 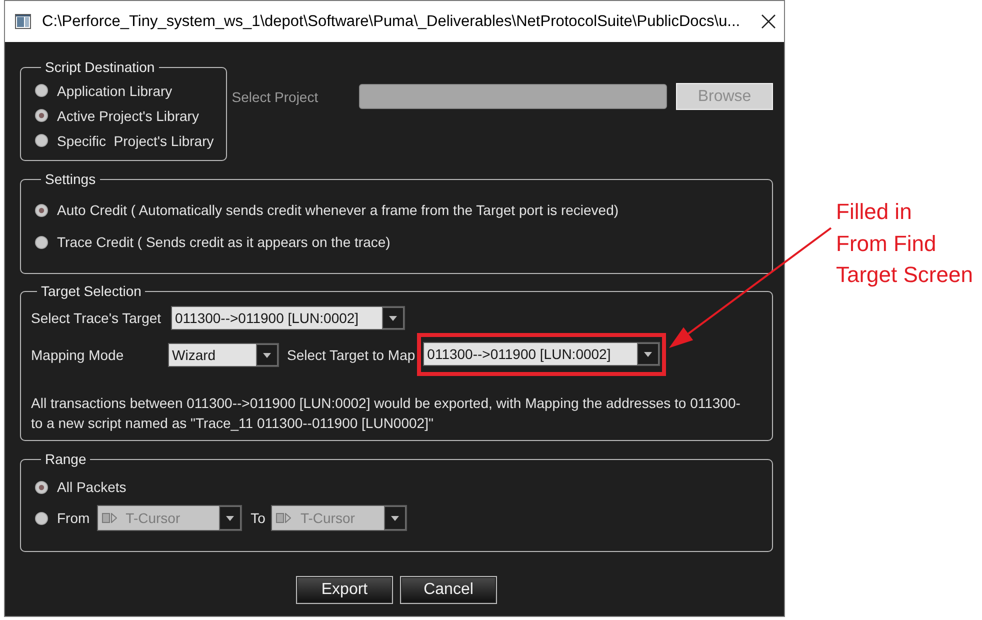 I want to click on close-icon, so click(x=768, y=21).